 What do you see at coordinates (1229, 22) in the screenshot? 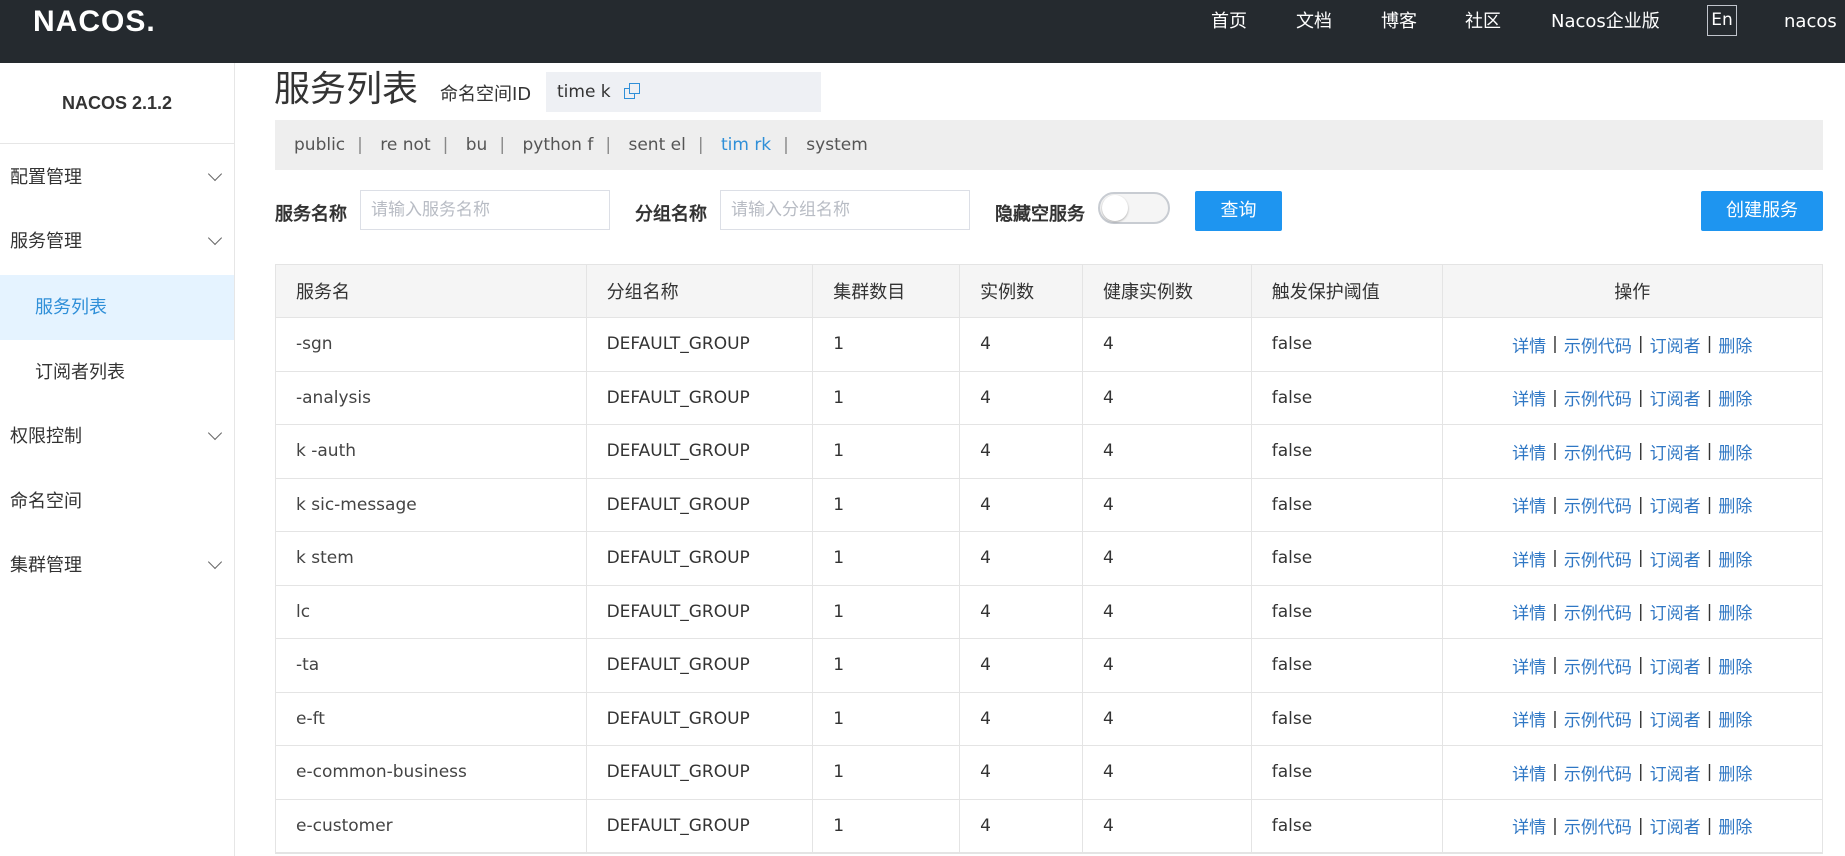
I see `nav-home: 首页` at bounding box center [1229, 22].